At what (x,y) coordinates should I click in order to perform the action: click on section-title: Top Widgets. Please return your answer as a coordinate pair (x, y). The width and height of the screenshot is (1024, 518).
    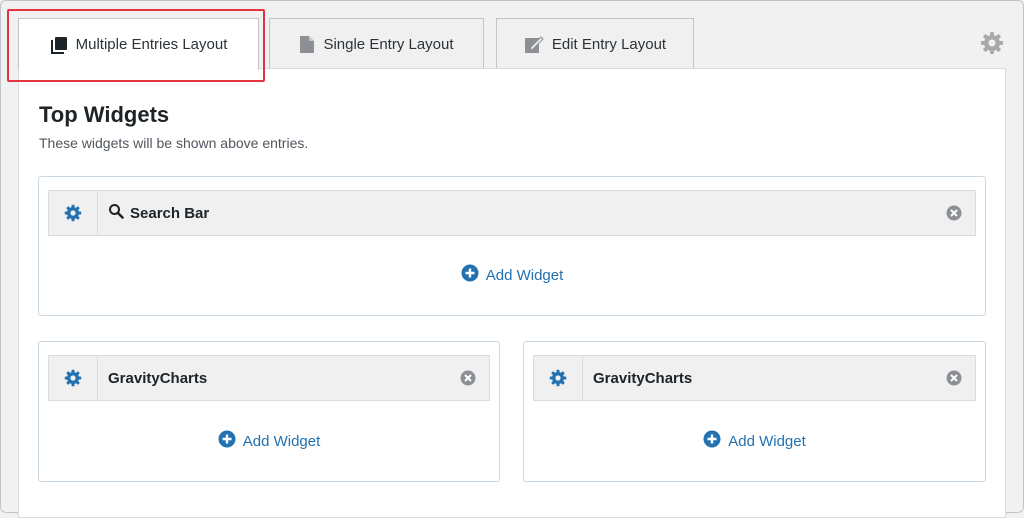
    Looking at the image, I should click on (104, 114).